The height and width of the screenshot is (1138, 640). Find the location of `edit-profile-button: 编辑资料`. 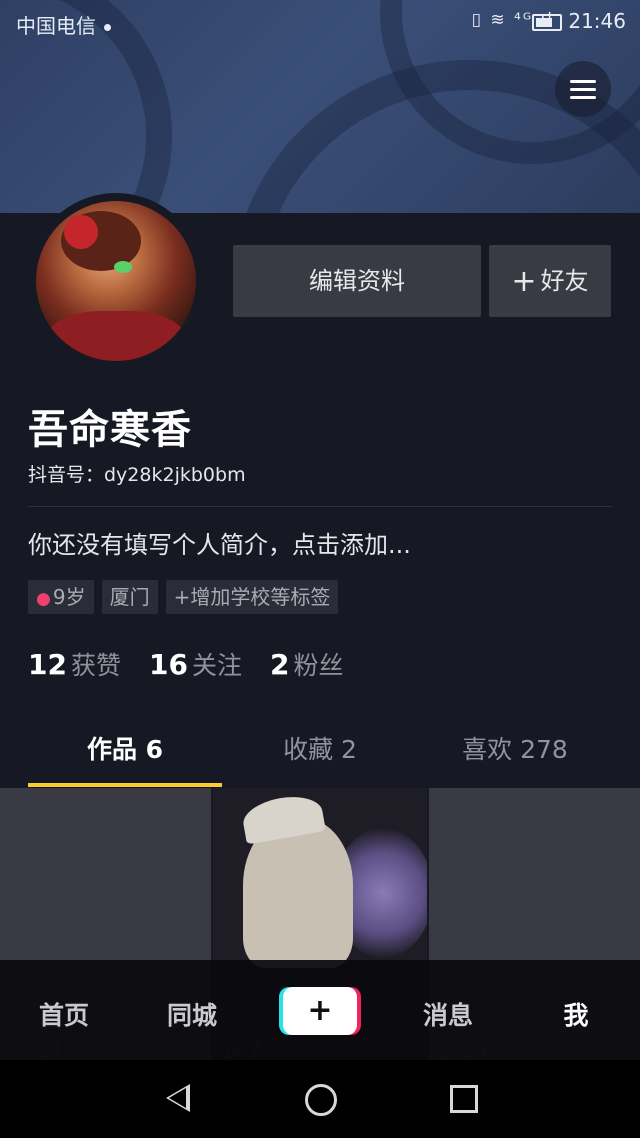

edit-profile-button: 编辑资料 is located at coordinates (357, 281).